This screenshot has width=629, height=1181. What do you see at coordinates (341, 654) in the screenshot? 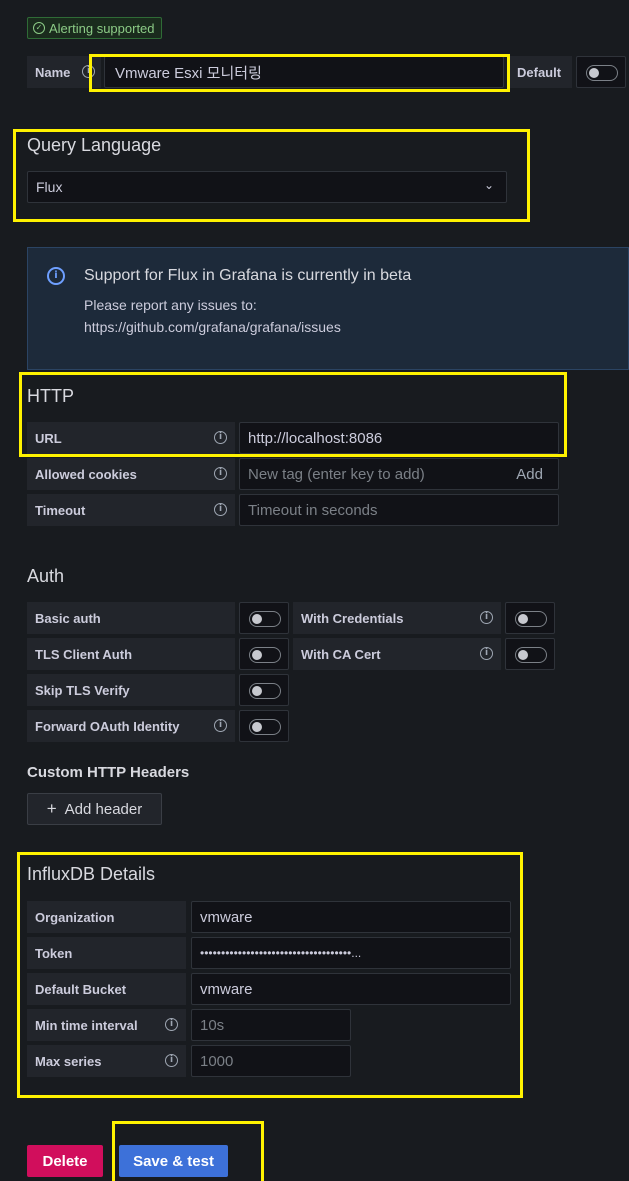
I see `with-ca-label: With CA Cert` at bounding box center [341, 654].